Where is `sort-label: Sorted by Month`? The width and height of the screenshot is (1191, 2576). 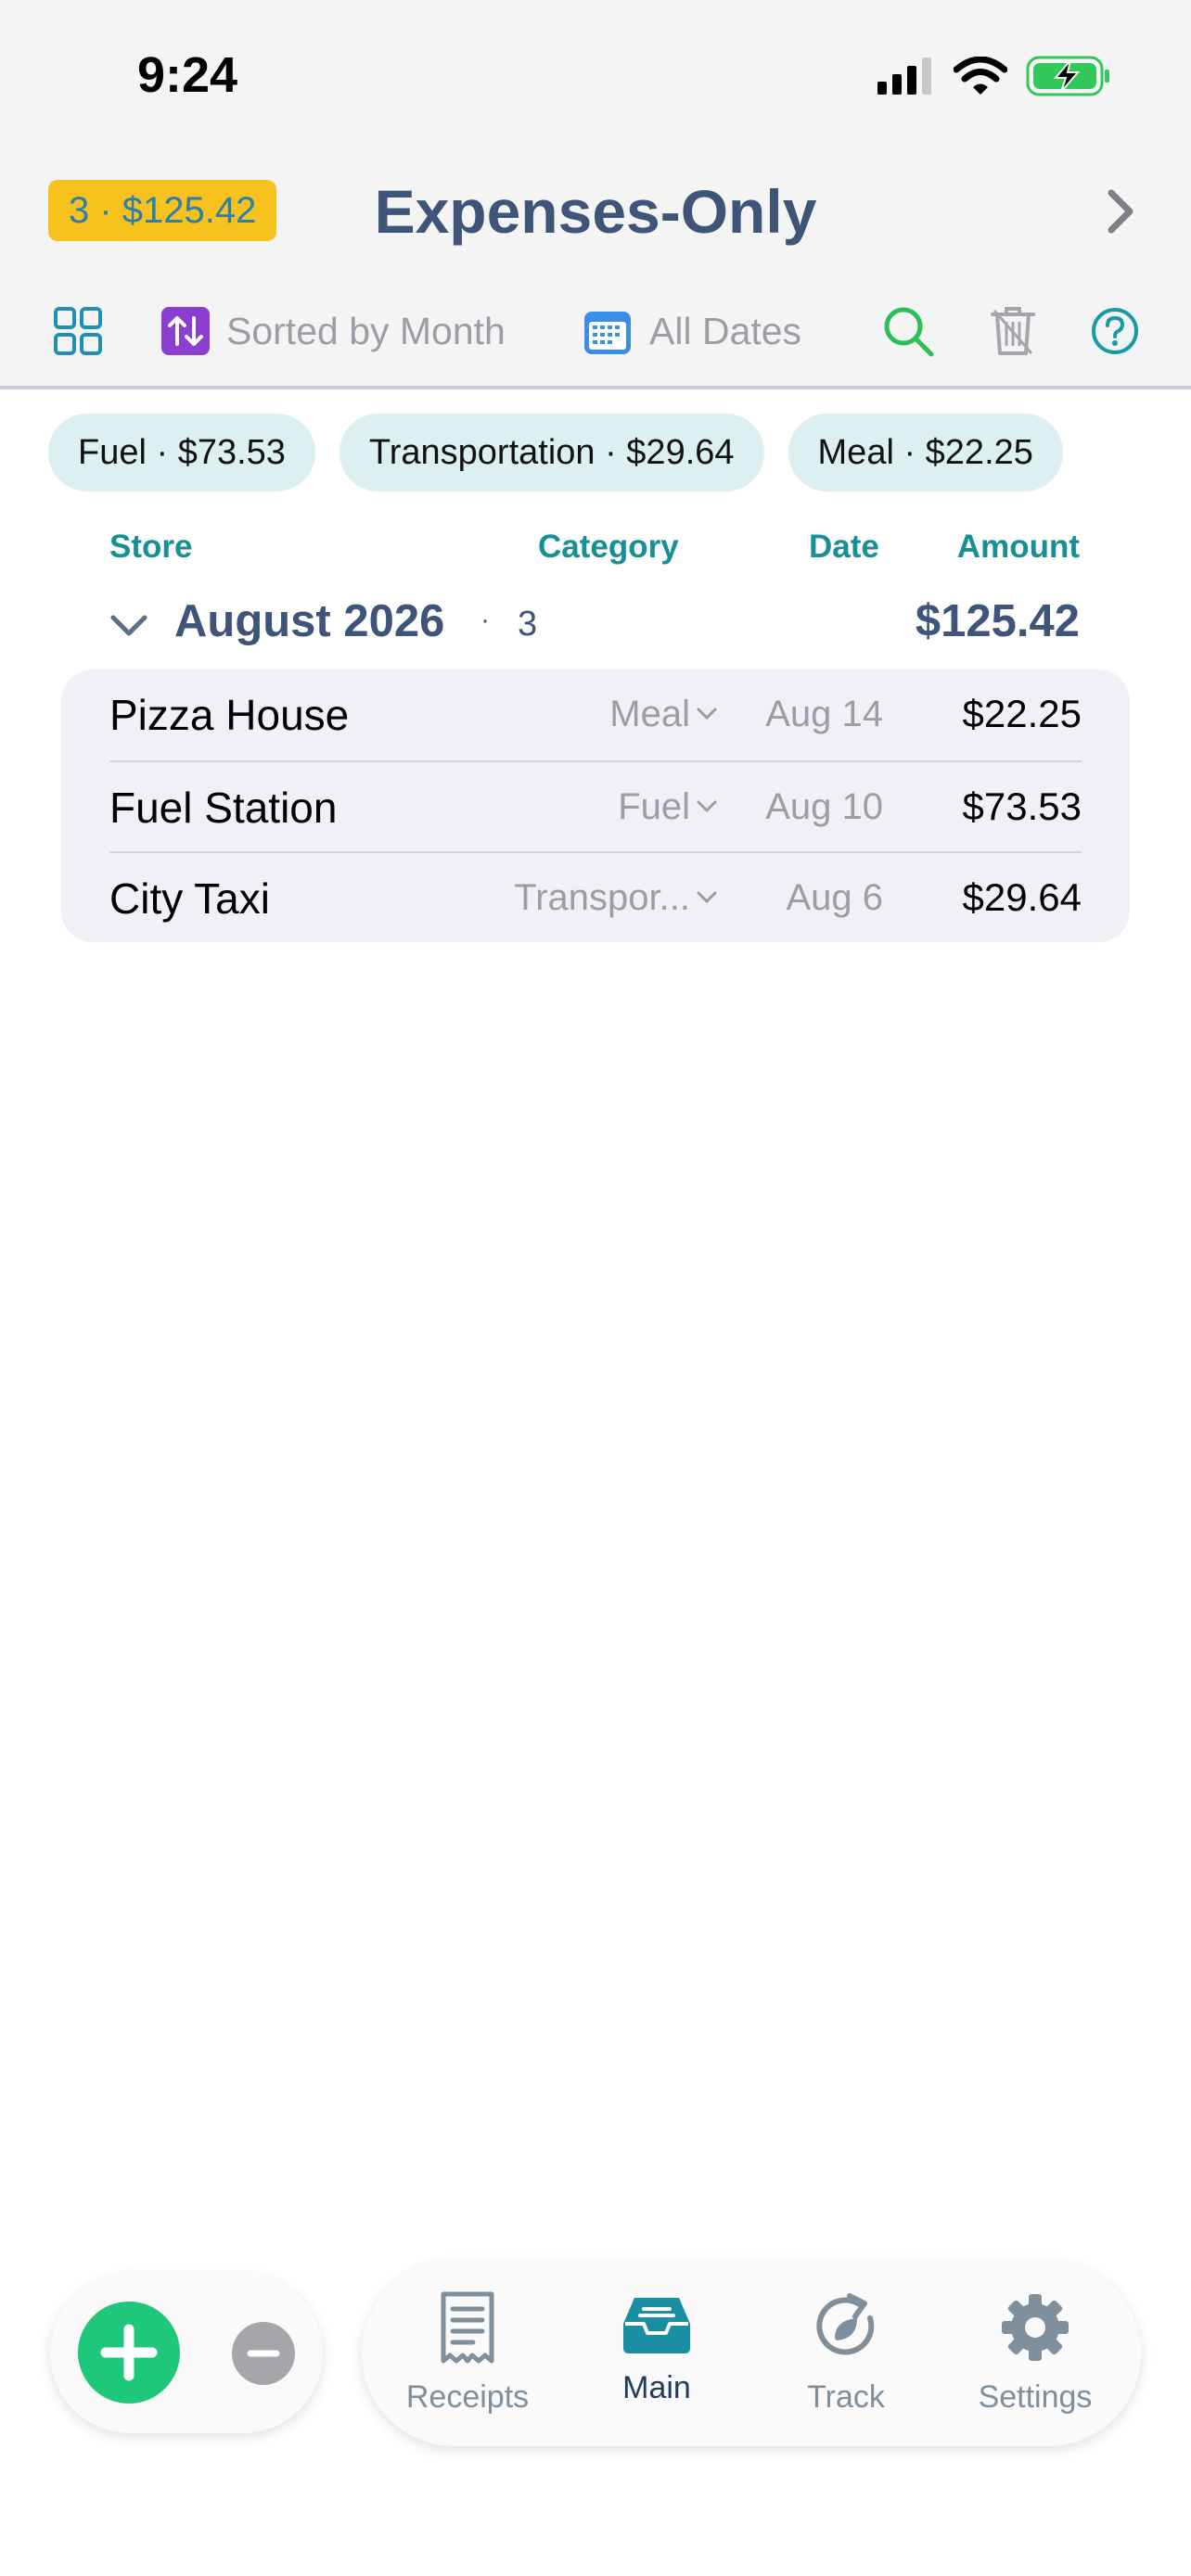
sort-label: Sorted by Month is located at coordinates (366, 331).